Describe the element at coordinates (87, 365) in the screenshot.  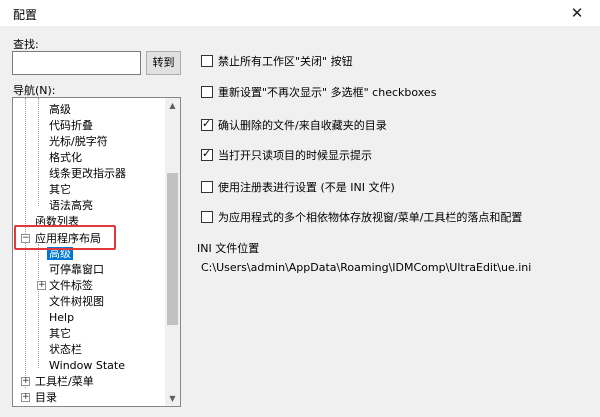
I see `tree-item: Window State` at that location.